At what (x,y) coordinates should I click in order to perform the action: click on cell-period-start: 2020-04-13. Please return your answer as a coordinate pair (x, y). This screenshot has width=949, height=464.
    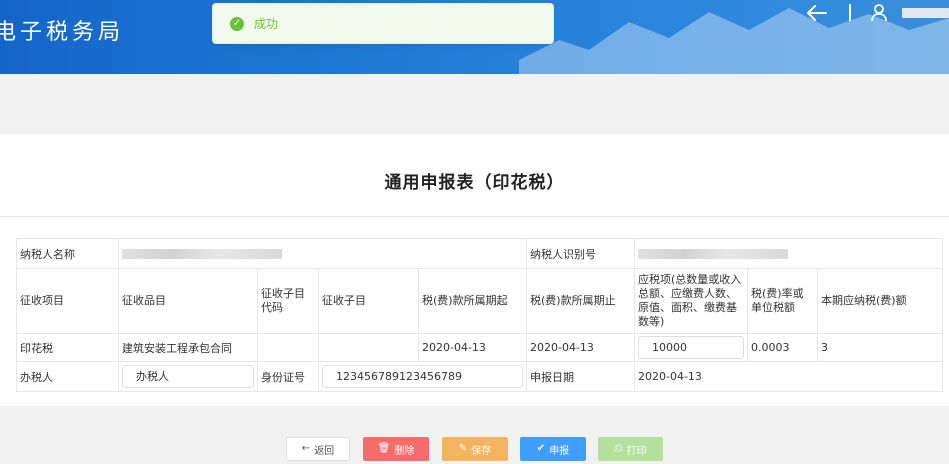
    Looking at the image, I should click on (472, 347).